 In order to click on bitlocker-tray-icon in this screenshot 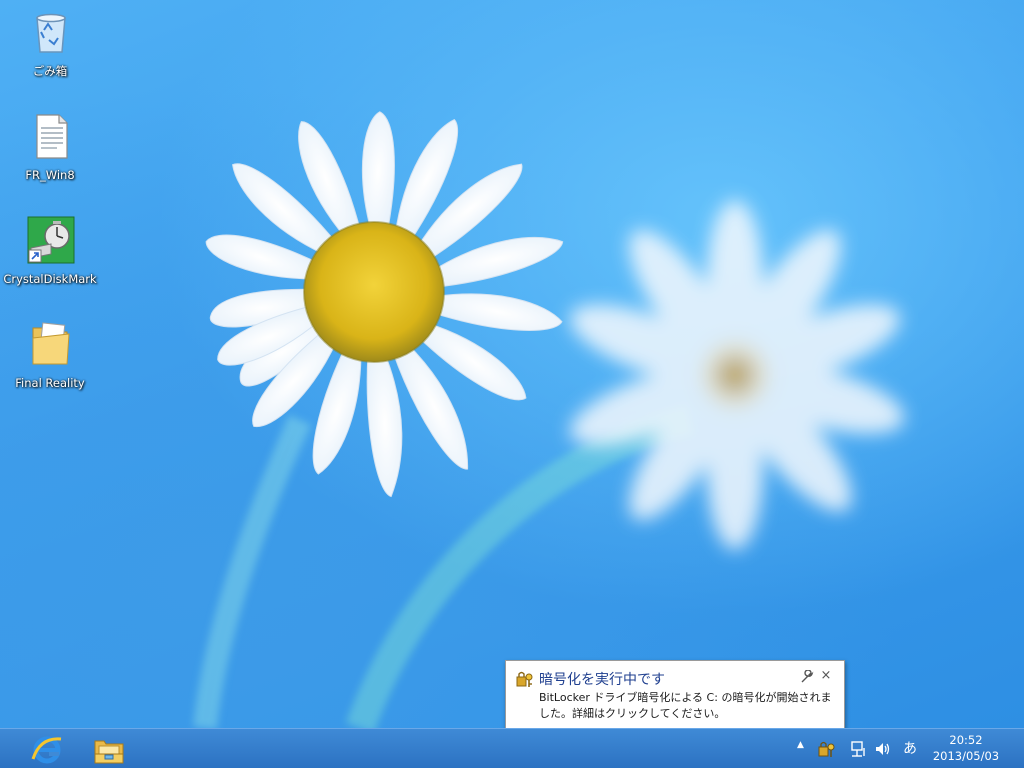, I will do `click(827, 749)`.